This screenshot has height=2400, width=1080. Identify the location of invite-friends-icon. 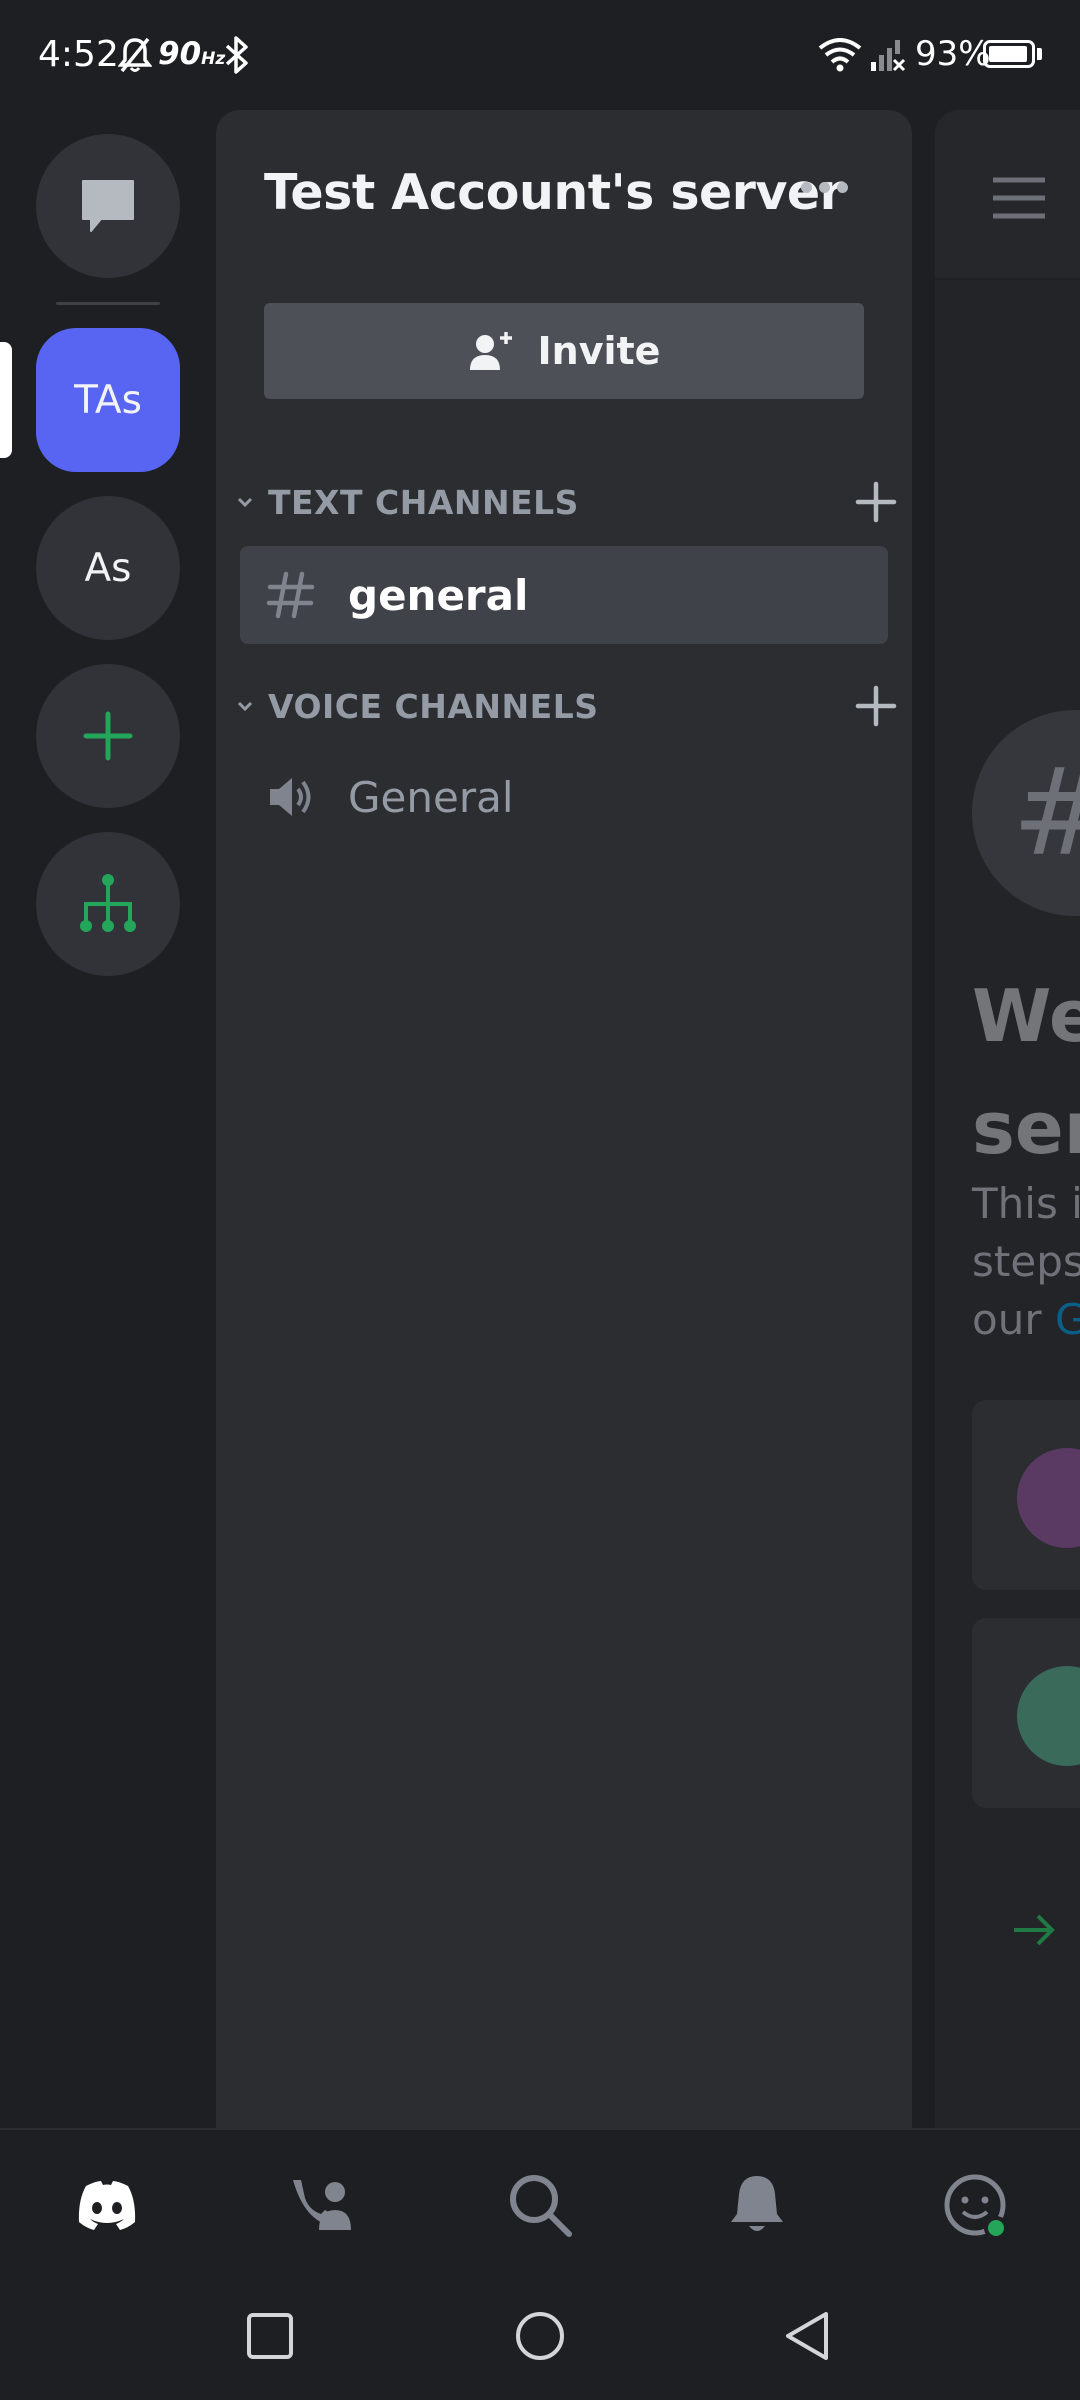
(1048, 1498).